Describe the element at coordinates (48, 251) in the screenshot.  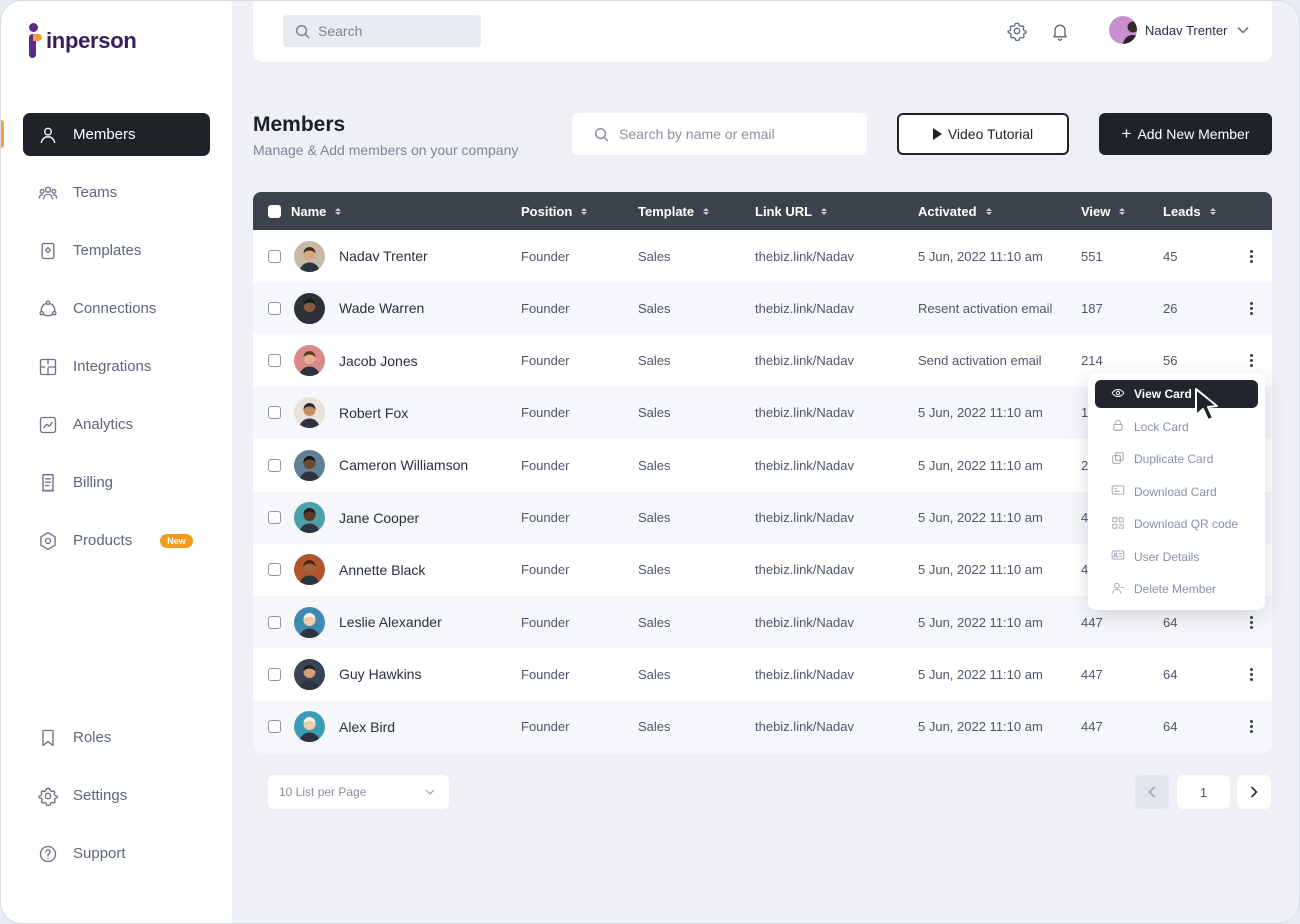
I see `template-icon` at that location.